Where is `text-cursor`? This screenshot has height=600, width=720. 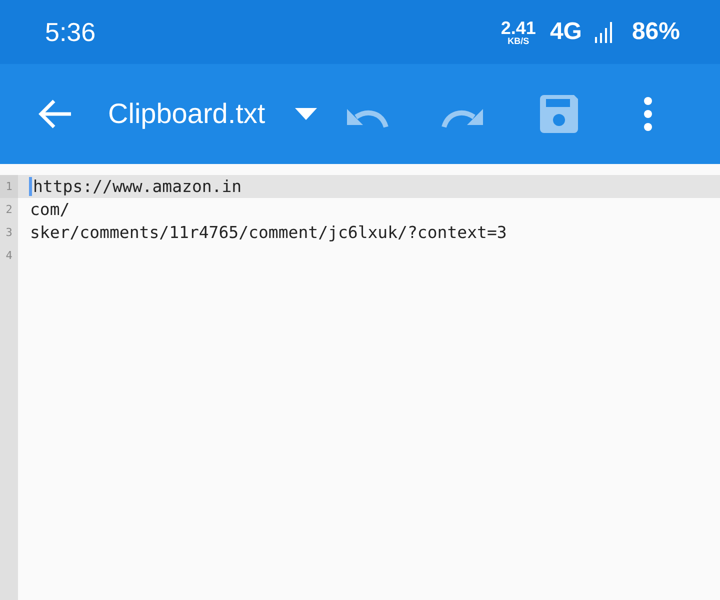 text-cursor is located at coordinates (30, 186).